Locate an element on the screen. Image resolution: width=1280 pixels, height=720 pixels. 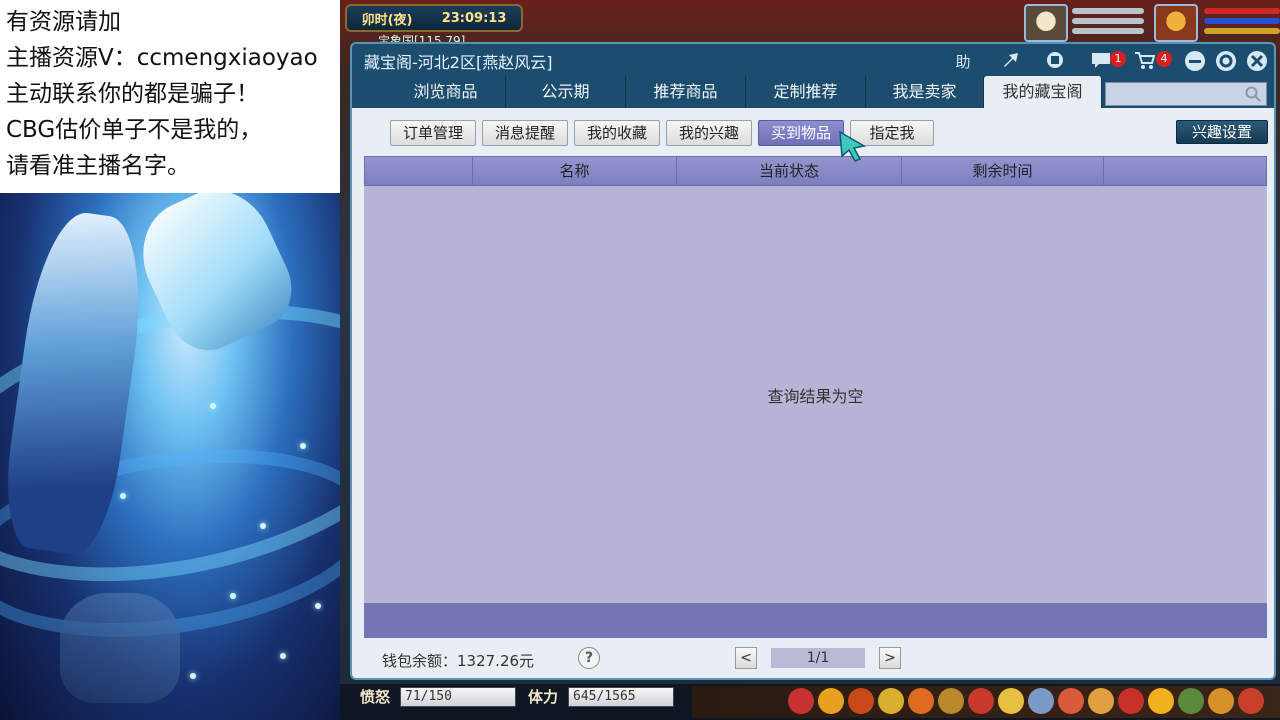
cursor-icon is located at coordinates (853, 146).